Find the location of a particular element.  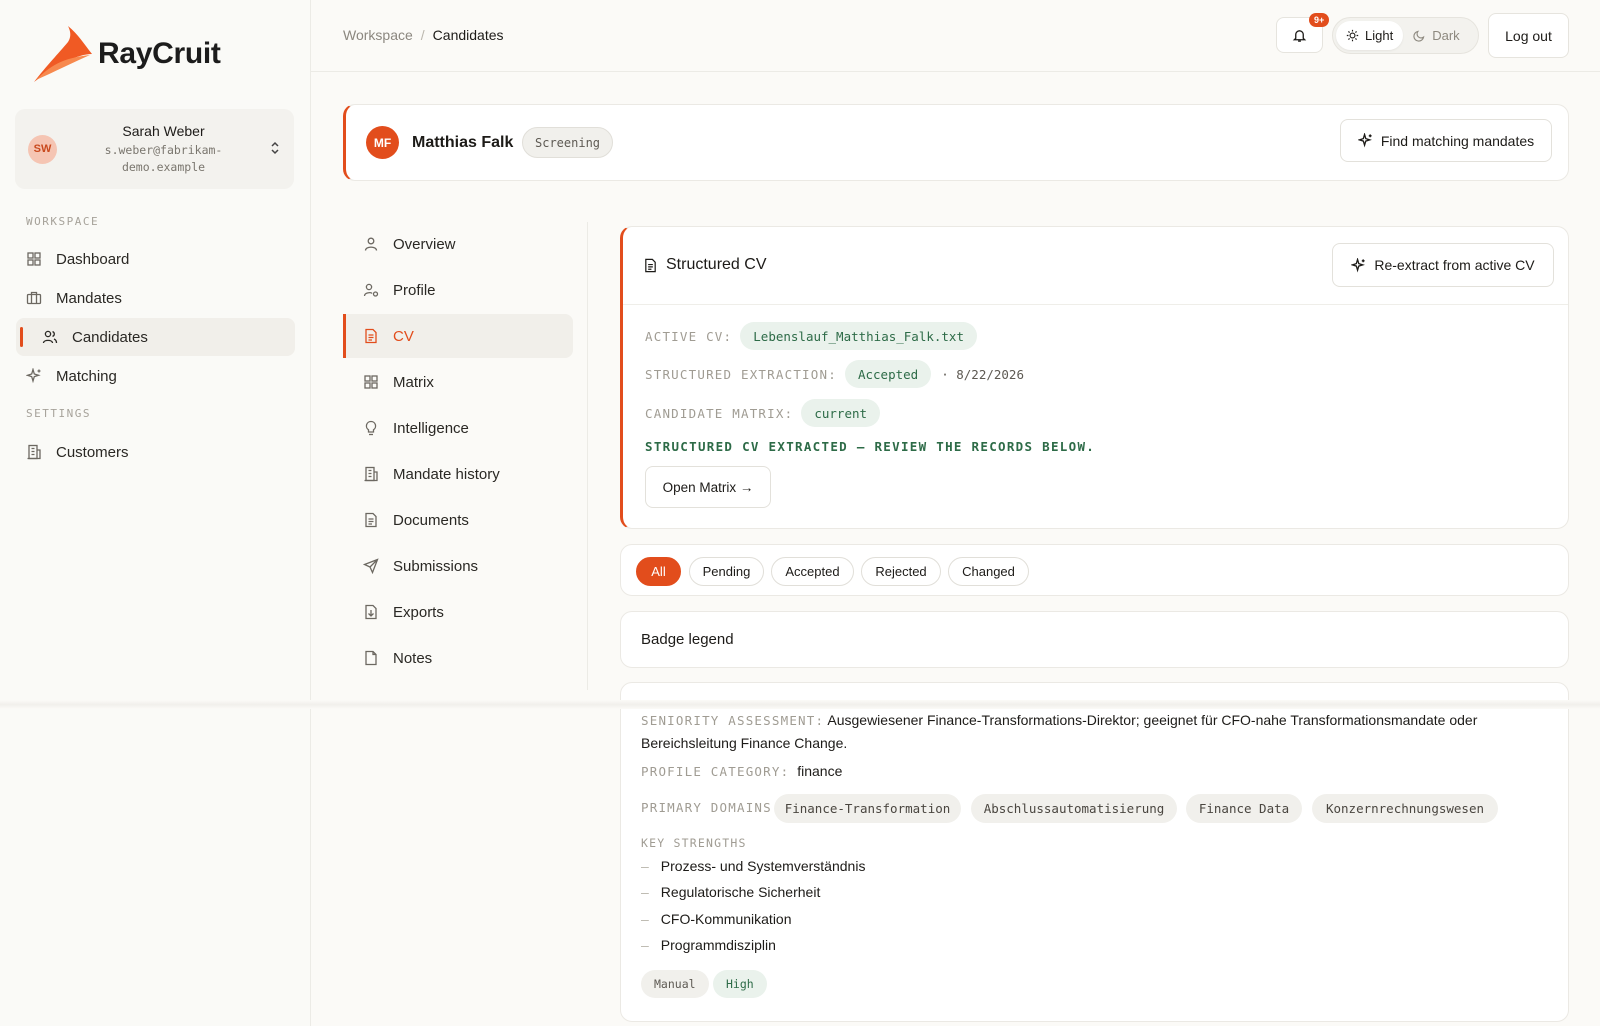

badge-legend-title: Badge legend is located at coordinates (687, 639).